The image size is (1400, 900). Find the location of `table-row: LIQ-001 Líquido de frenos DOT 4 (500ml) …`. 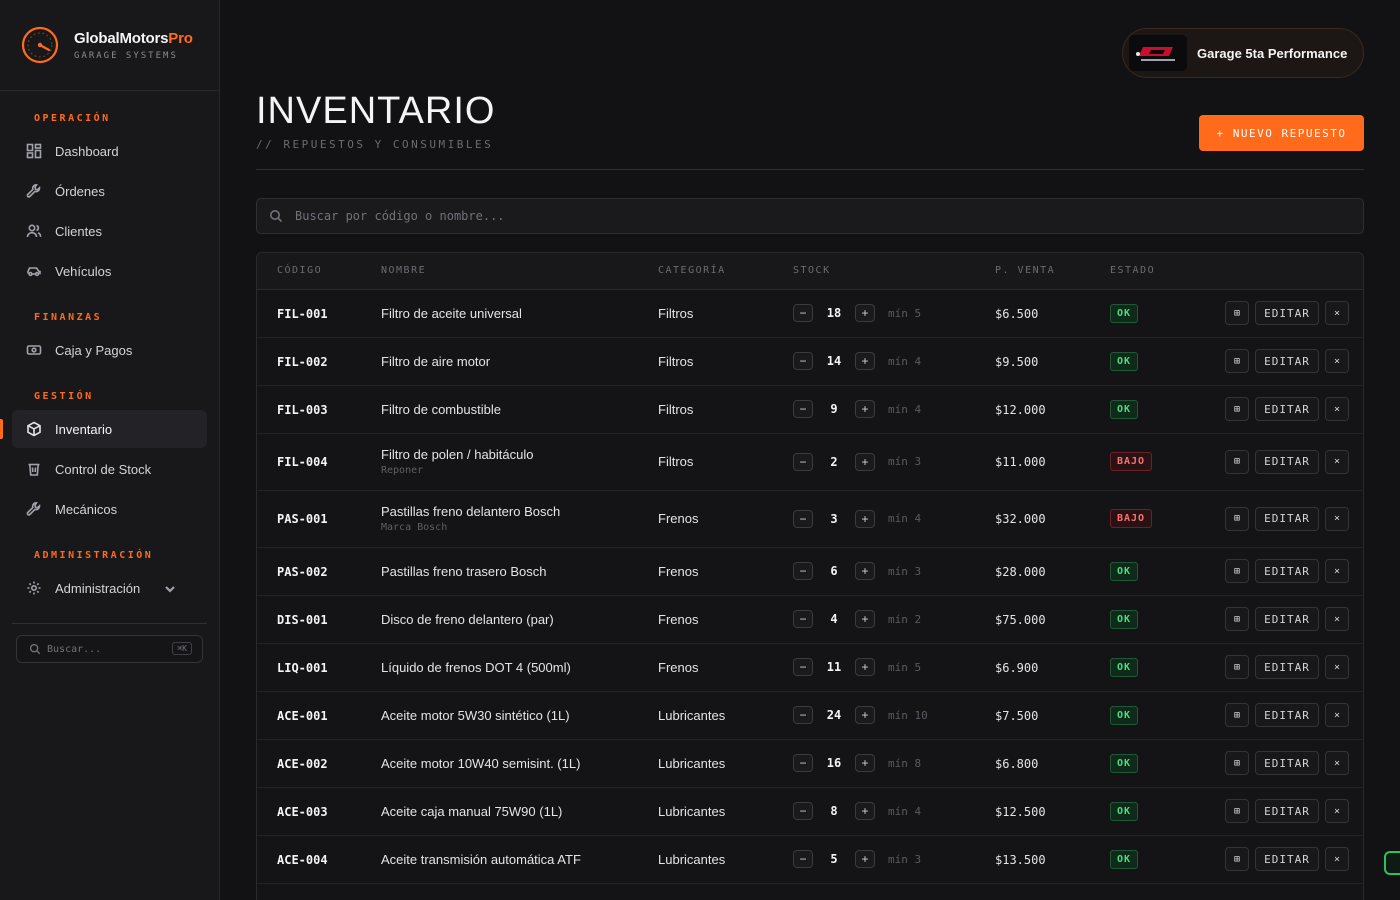

table-row: LIQ-001 Líquido de frenos DOT 4 (500ml) … is located at coordinates (810, 667).